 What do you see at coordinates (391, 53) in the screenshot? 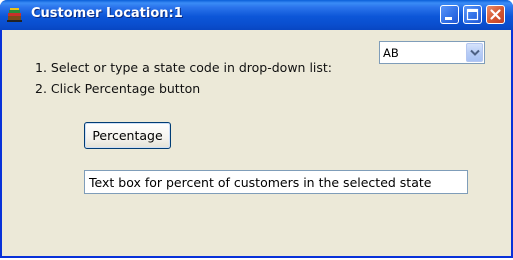
I see `state-code-value: AB` at bounding box center [391, 53].